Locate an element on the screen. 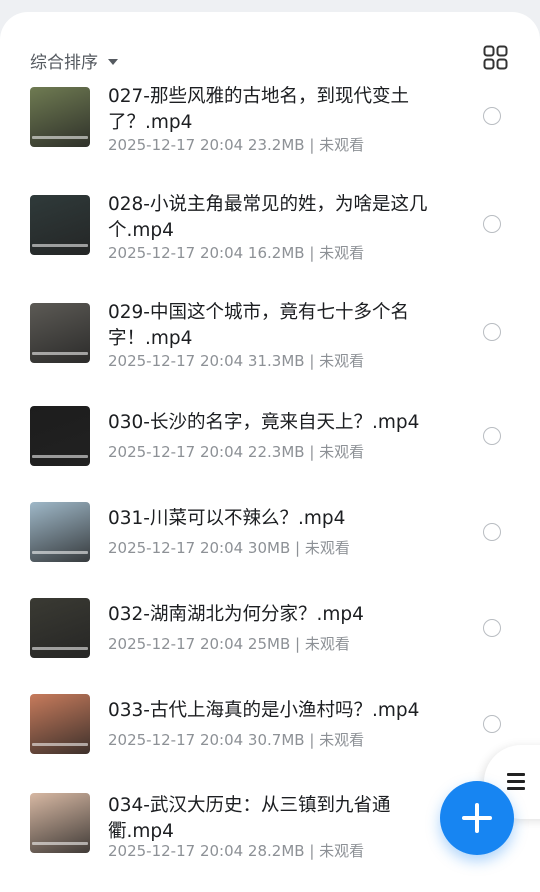 This screenshot has height=892, width=540. add-button is located at coordinates (477, 818).